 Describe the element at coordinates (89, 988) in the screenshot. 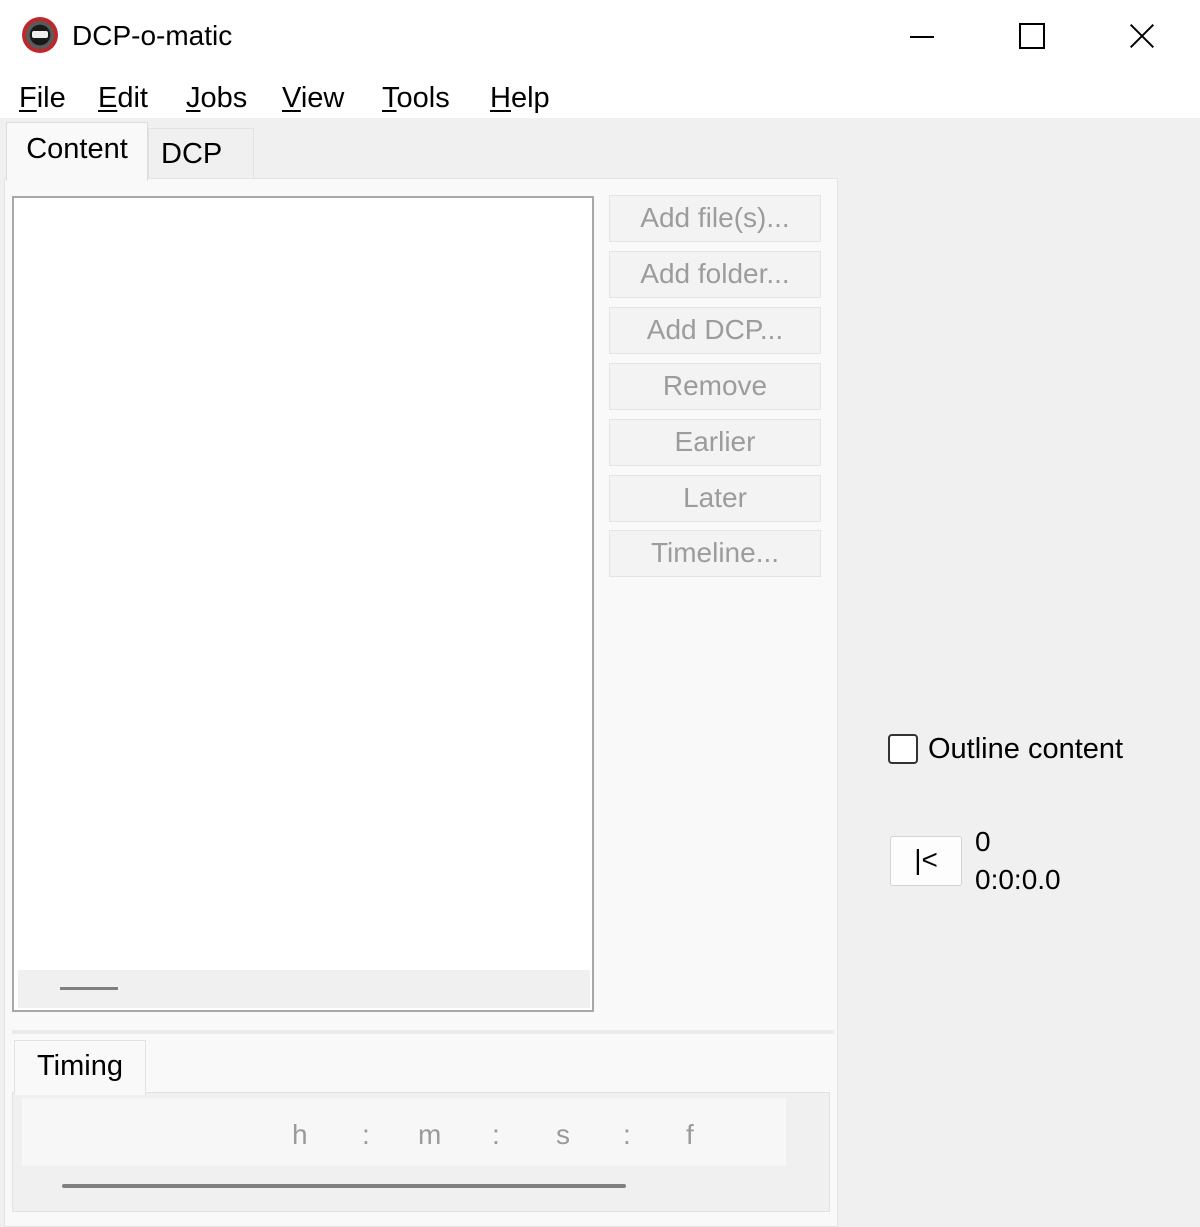

I see `scrollbar-thumb` at that location.